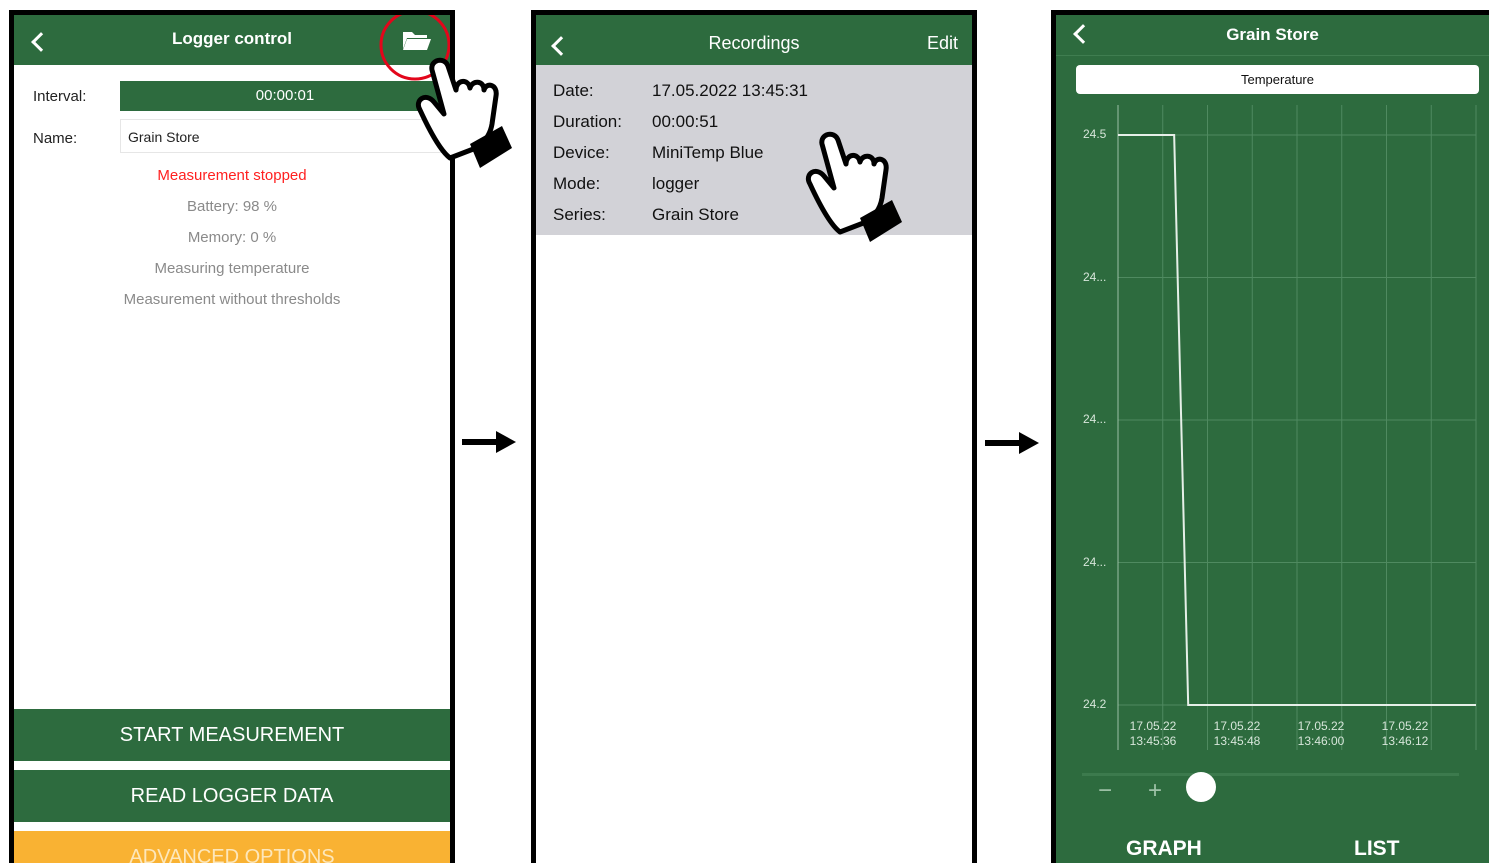 This screenshot has height=863, width=1489. I want to click on name-label: Name:, so click(55, 138).